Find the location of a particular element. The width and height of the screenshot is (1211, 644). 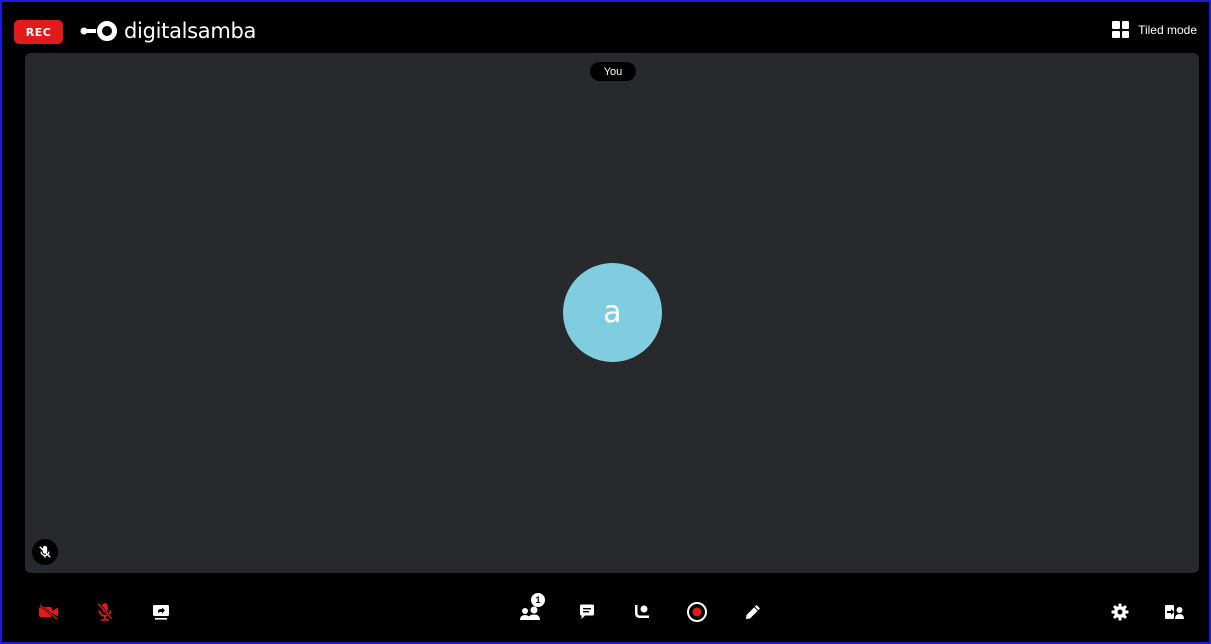

leave-room-button is located at coordinates (1175, 612).